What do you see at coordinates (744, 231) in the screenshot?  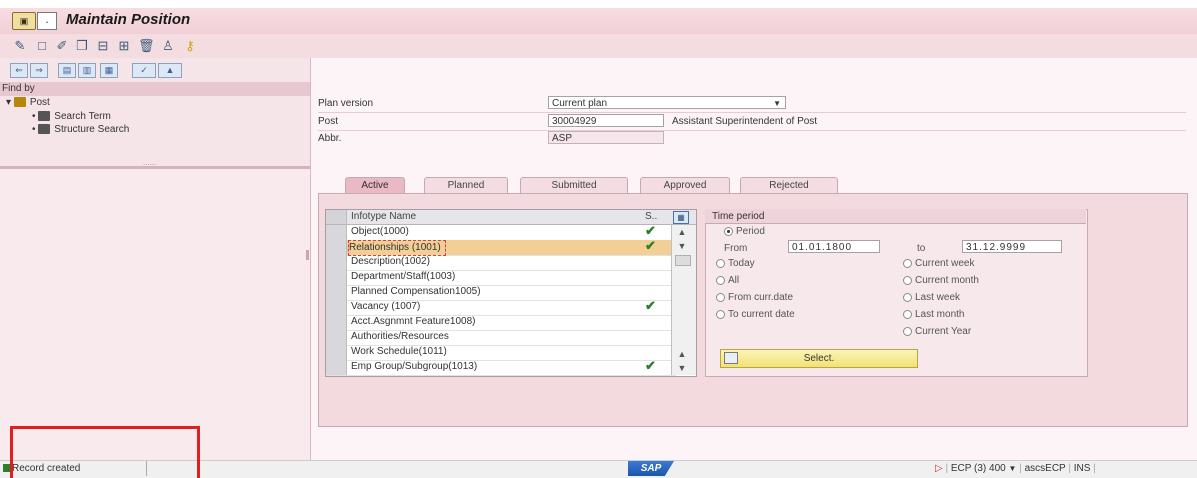 I see `radio-period: Period` at bounding box center [744, 231].